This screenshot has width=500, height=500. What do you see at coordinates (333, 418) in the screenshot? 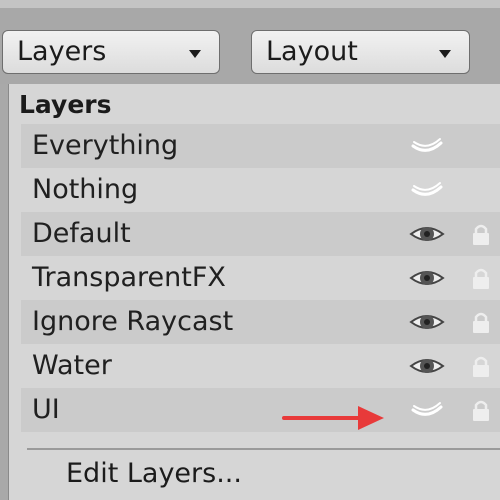
I see `arrow-annotation-icon` at bounding box center [333, 418].